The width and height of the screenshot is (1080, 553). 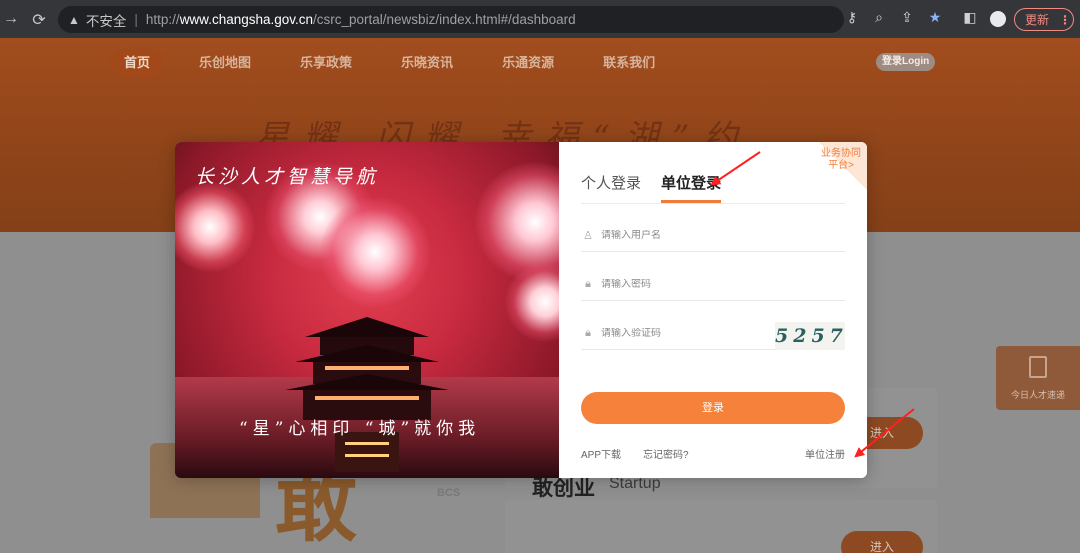 I want to click on captcha-field: 🔒︎ 5257, so click(x=713, y=334).